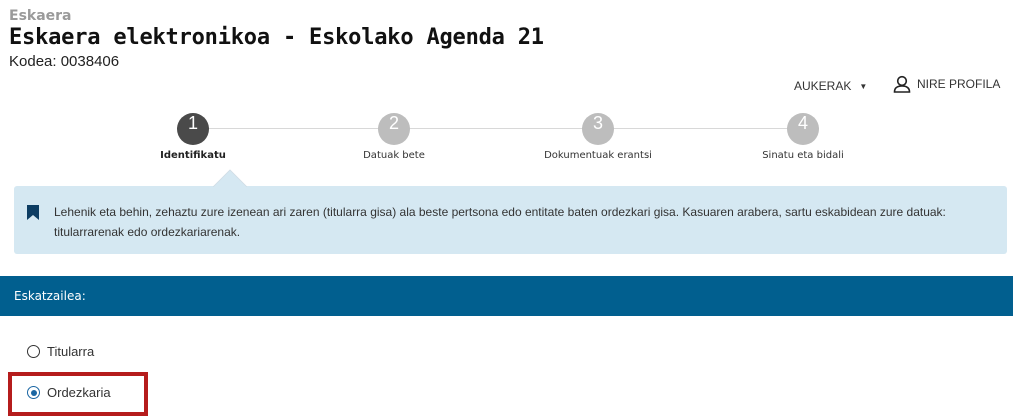  What do you see at coordinates (823, 86) in the screenshot?
I see `options-menu-label: AUKERAK` at bounding box center [823, 86].